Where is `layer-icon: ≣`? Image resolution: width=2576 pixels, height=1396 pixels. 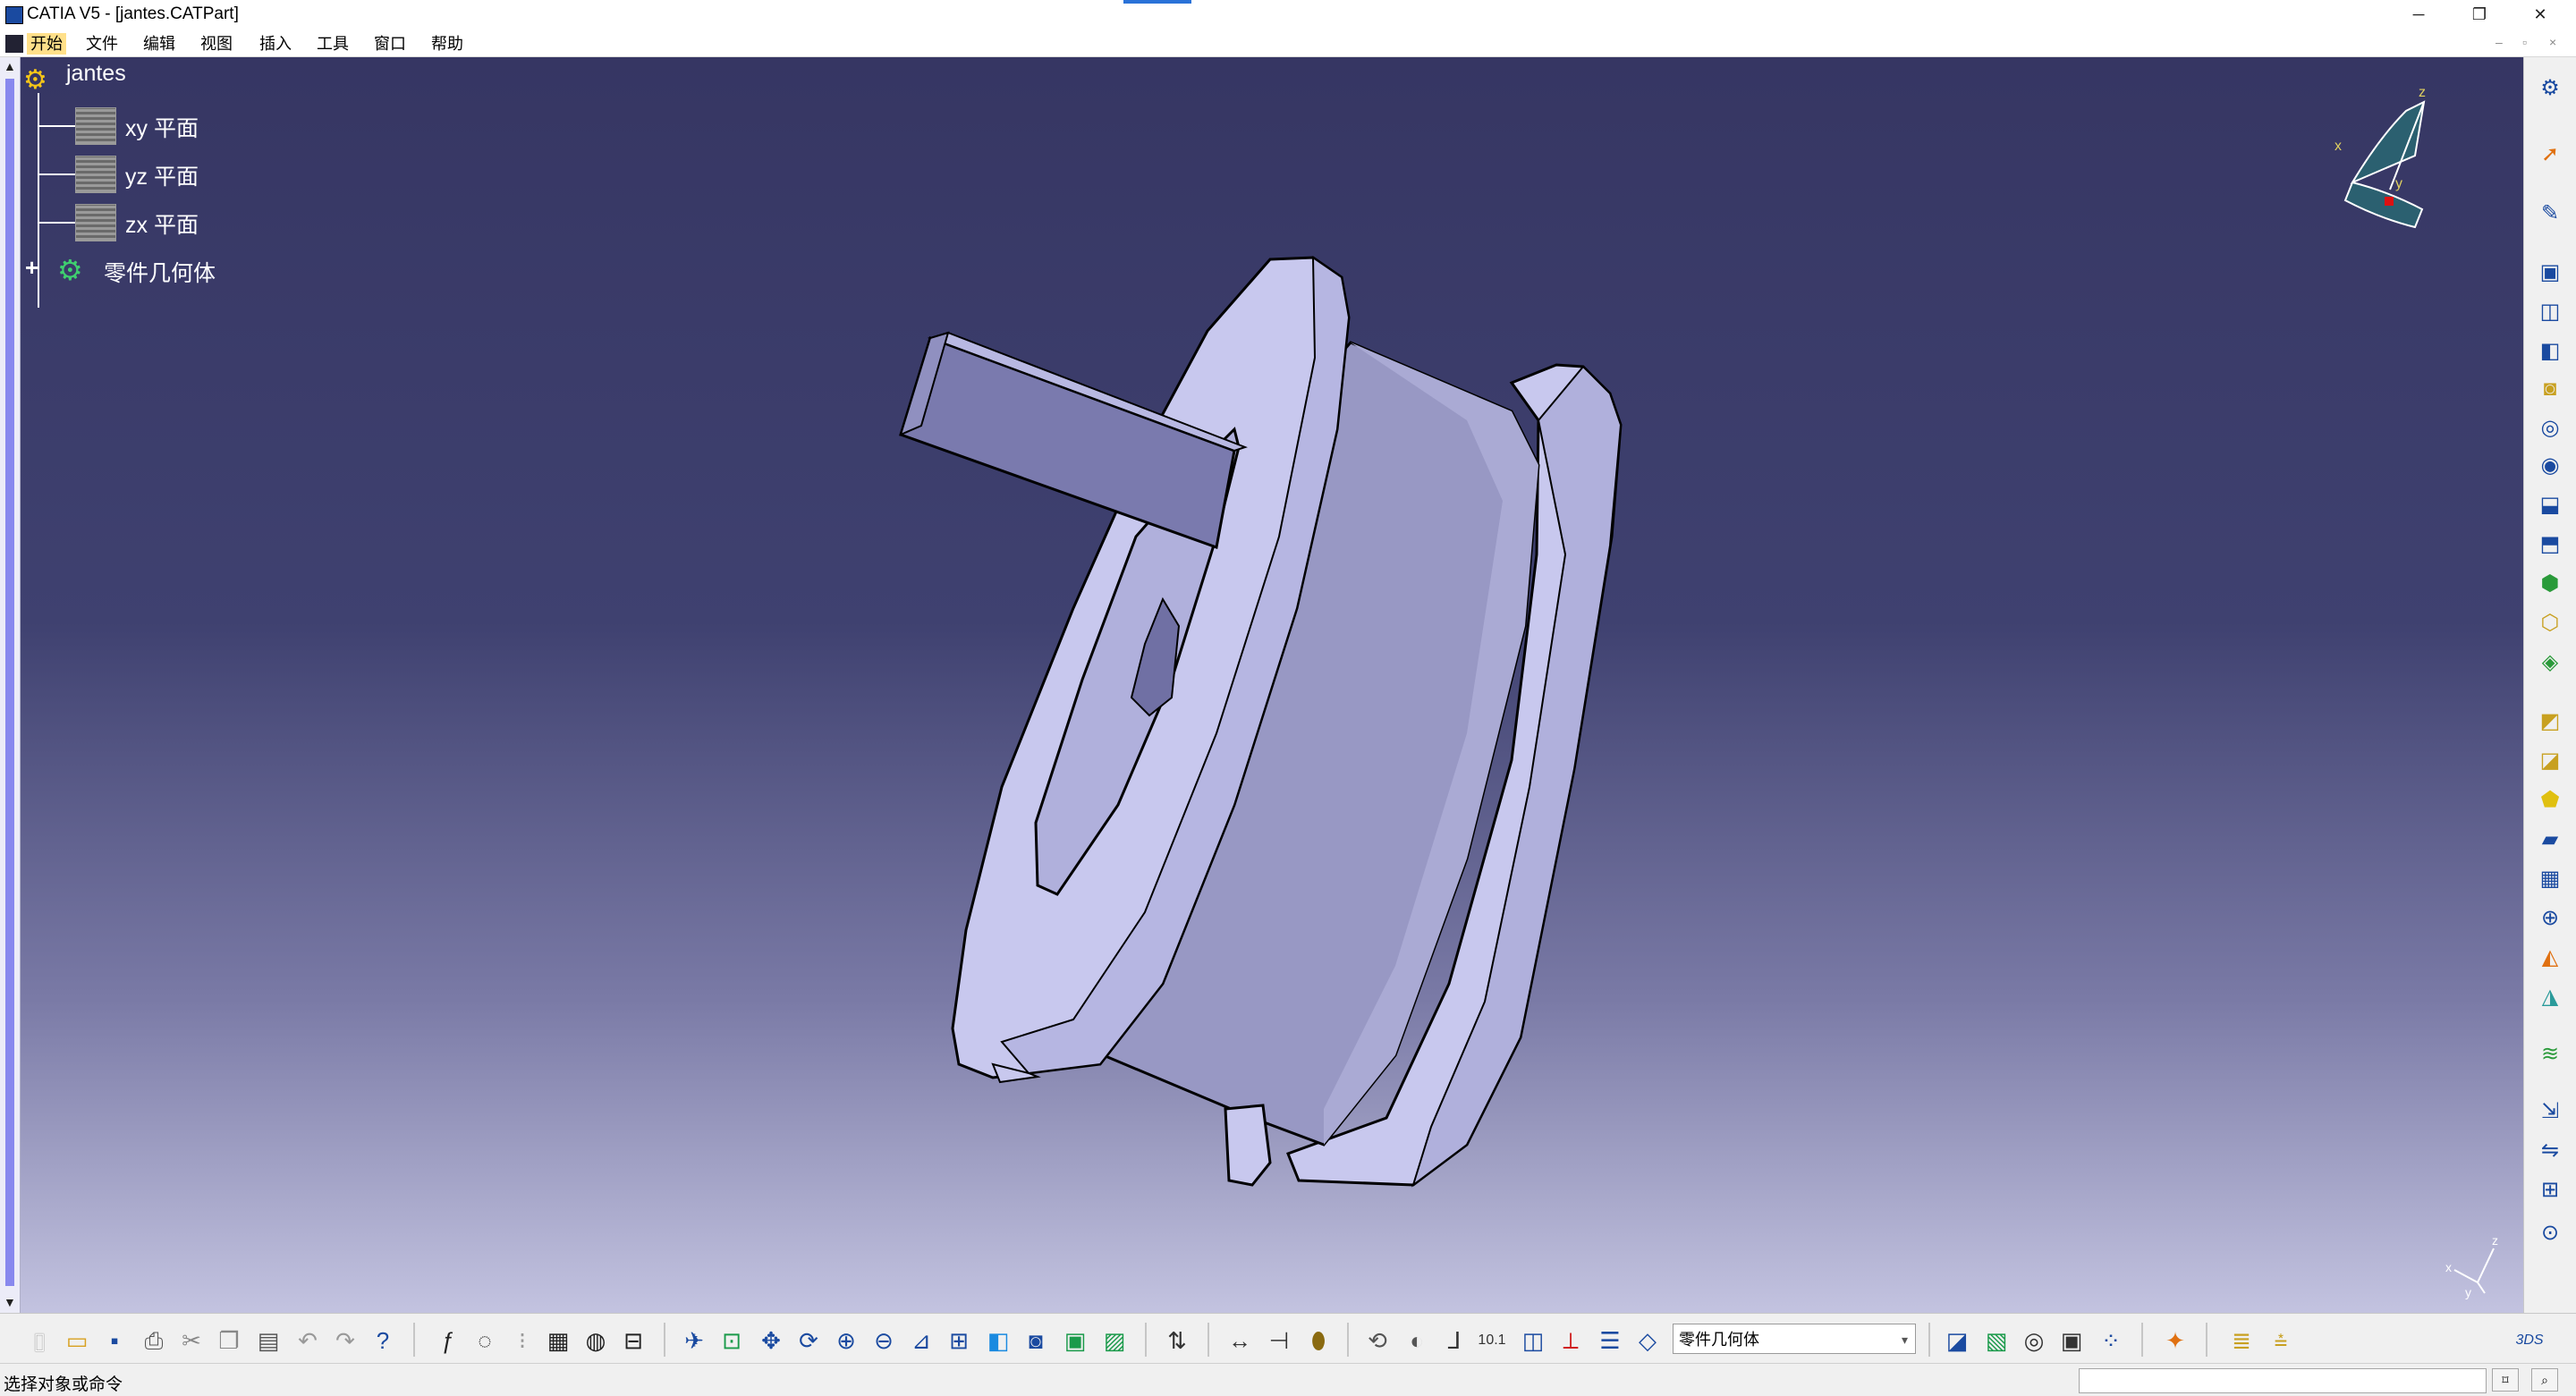 layer-icon: ≣ is located at coordinates (2241, 1340).